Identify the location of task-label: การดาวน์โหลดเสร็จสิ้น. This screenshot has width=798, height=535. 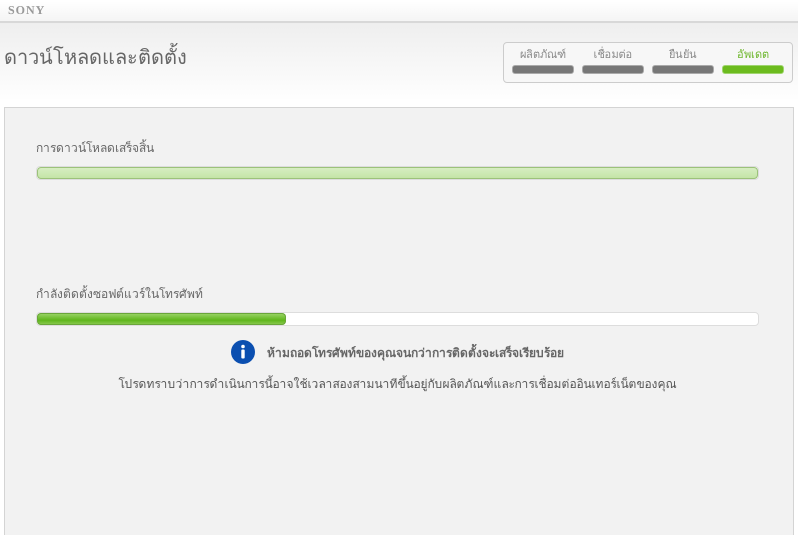
(95, 148).